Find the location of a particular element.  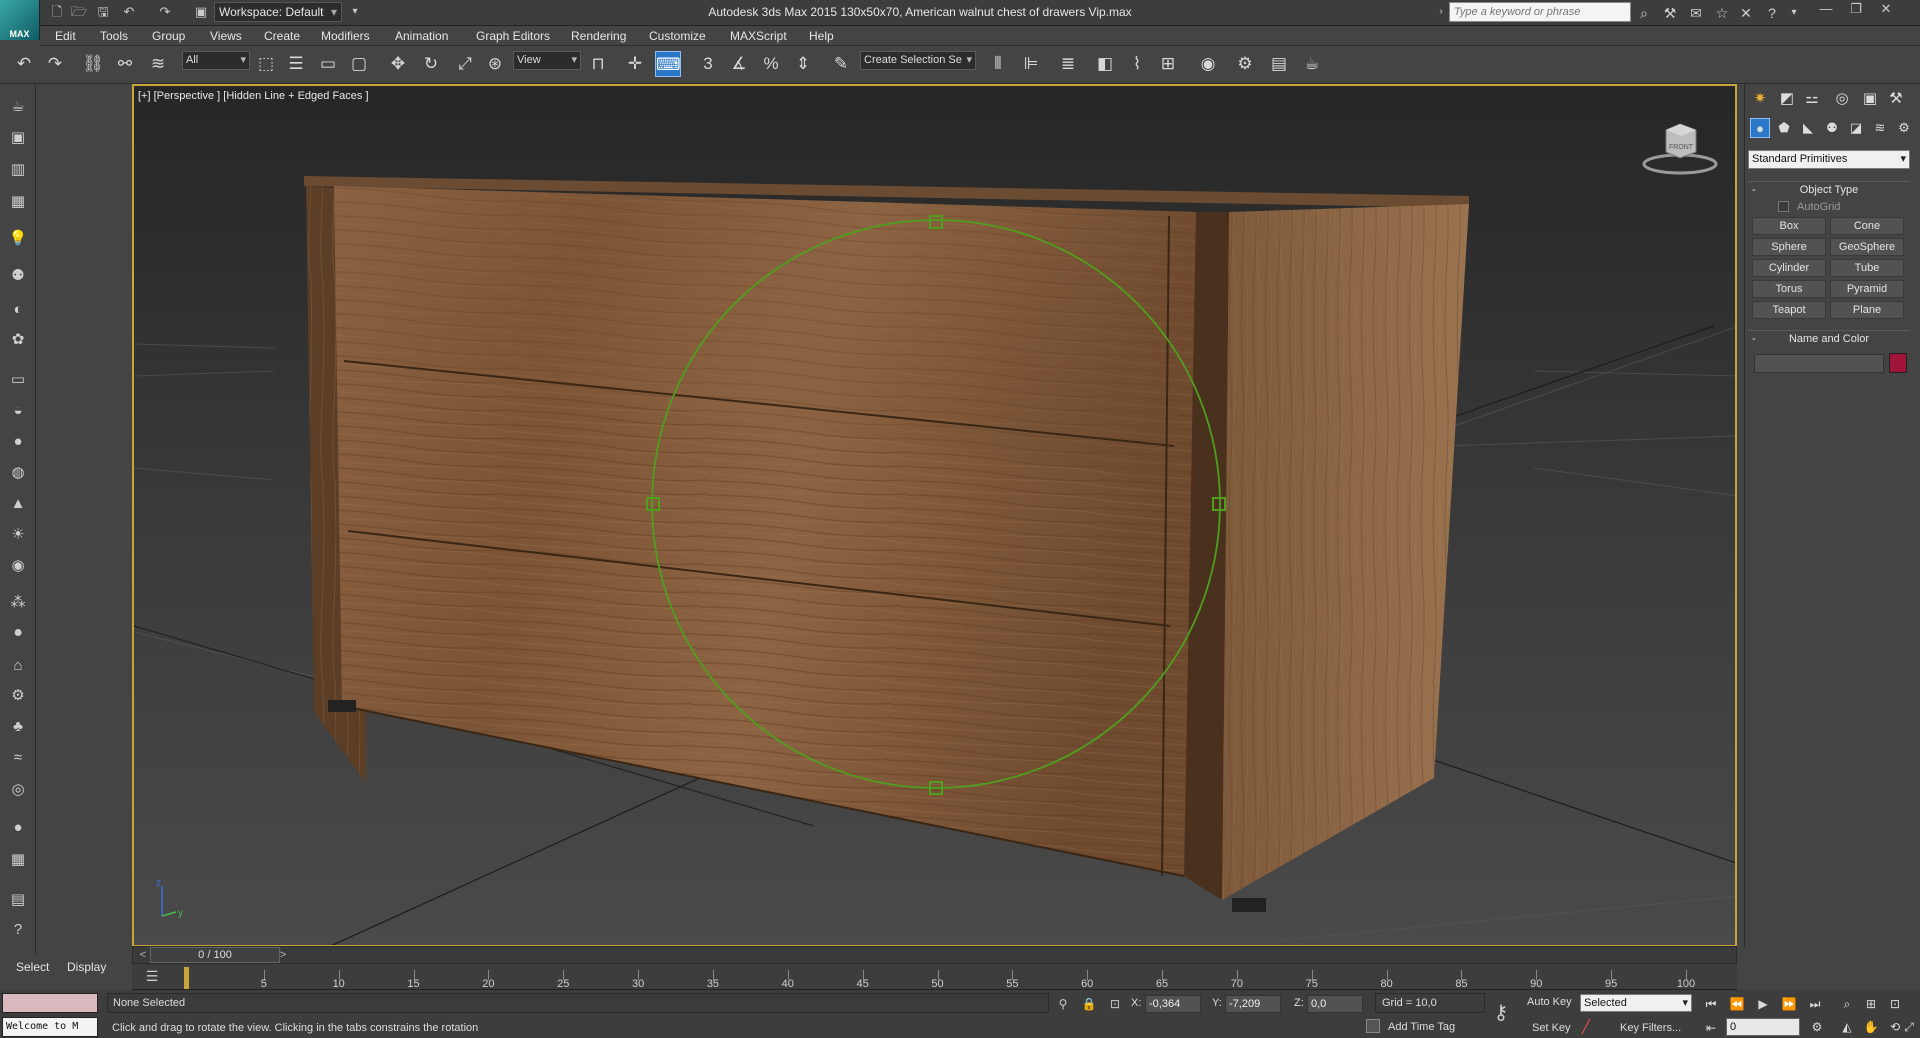

absolute-mode-transform-icon: ⊡ is located at coordinates (1115, 1004).